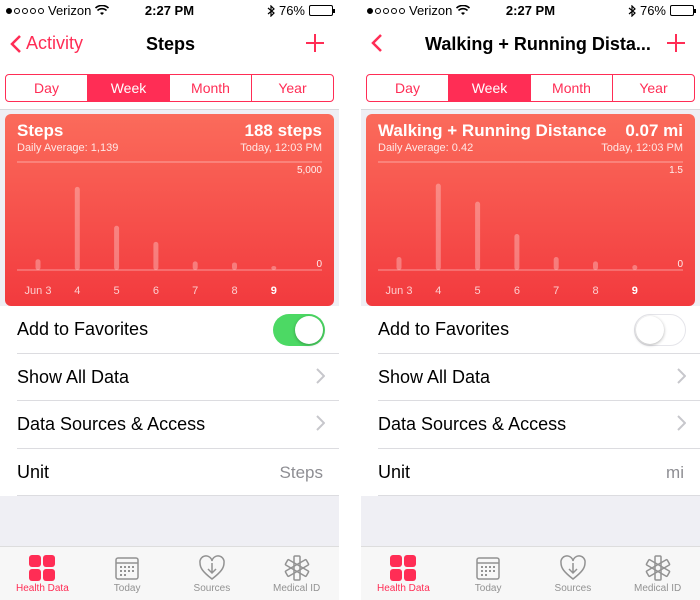 The image size is (700, 600). Describe the element at coordinates (309, 170) in the screenshot. I see `y-tick-label: 5,000` at that location.